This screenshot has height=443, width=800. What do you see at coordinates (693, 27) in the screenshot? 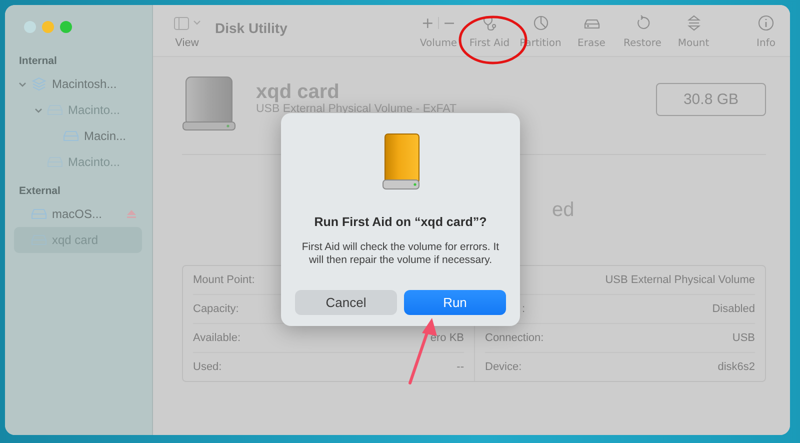
I see `toolbar-button: Mount` at bounding box center [693, 27].